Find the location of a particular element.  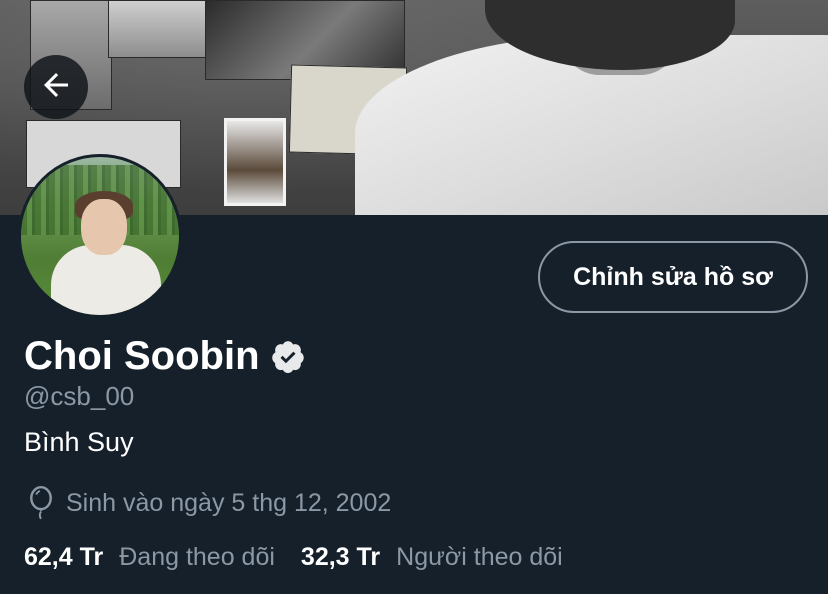

following-stat: 62,4 Tr Đang theo dõi is located at coordinates (149, 557).